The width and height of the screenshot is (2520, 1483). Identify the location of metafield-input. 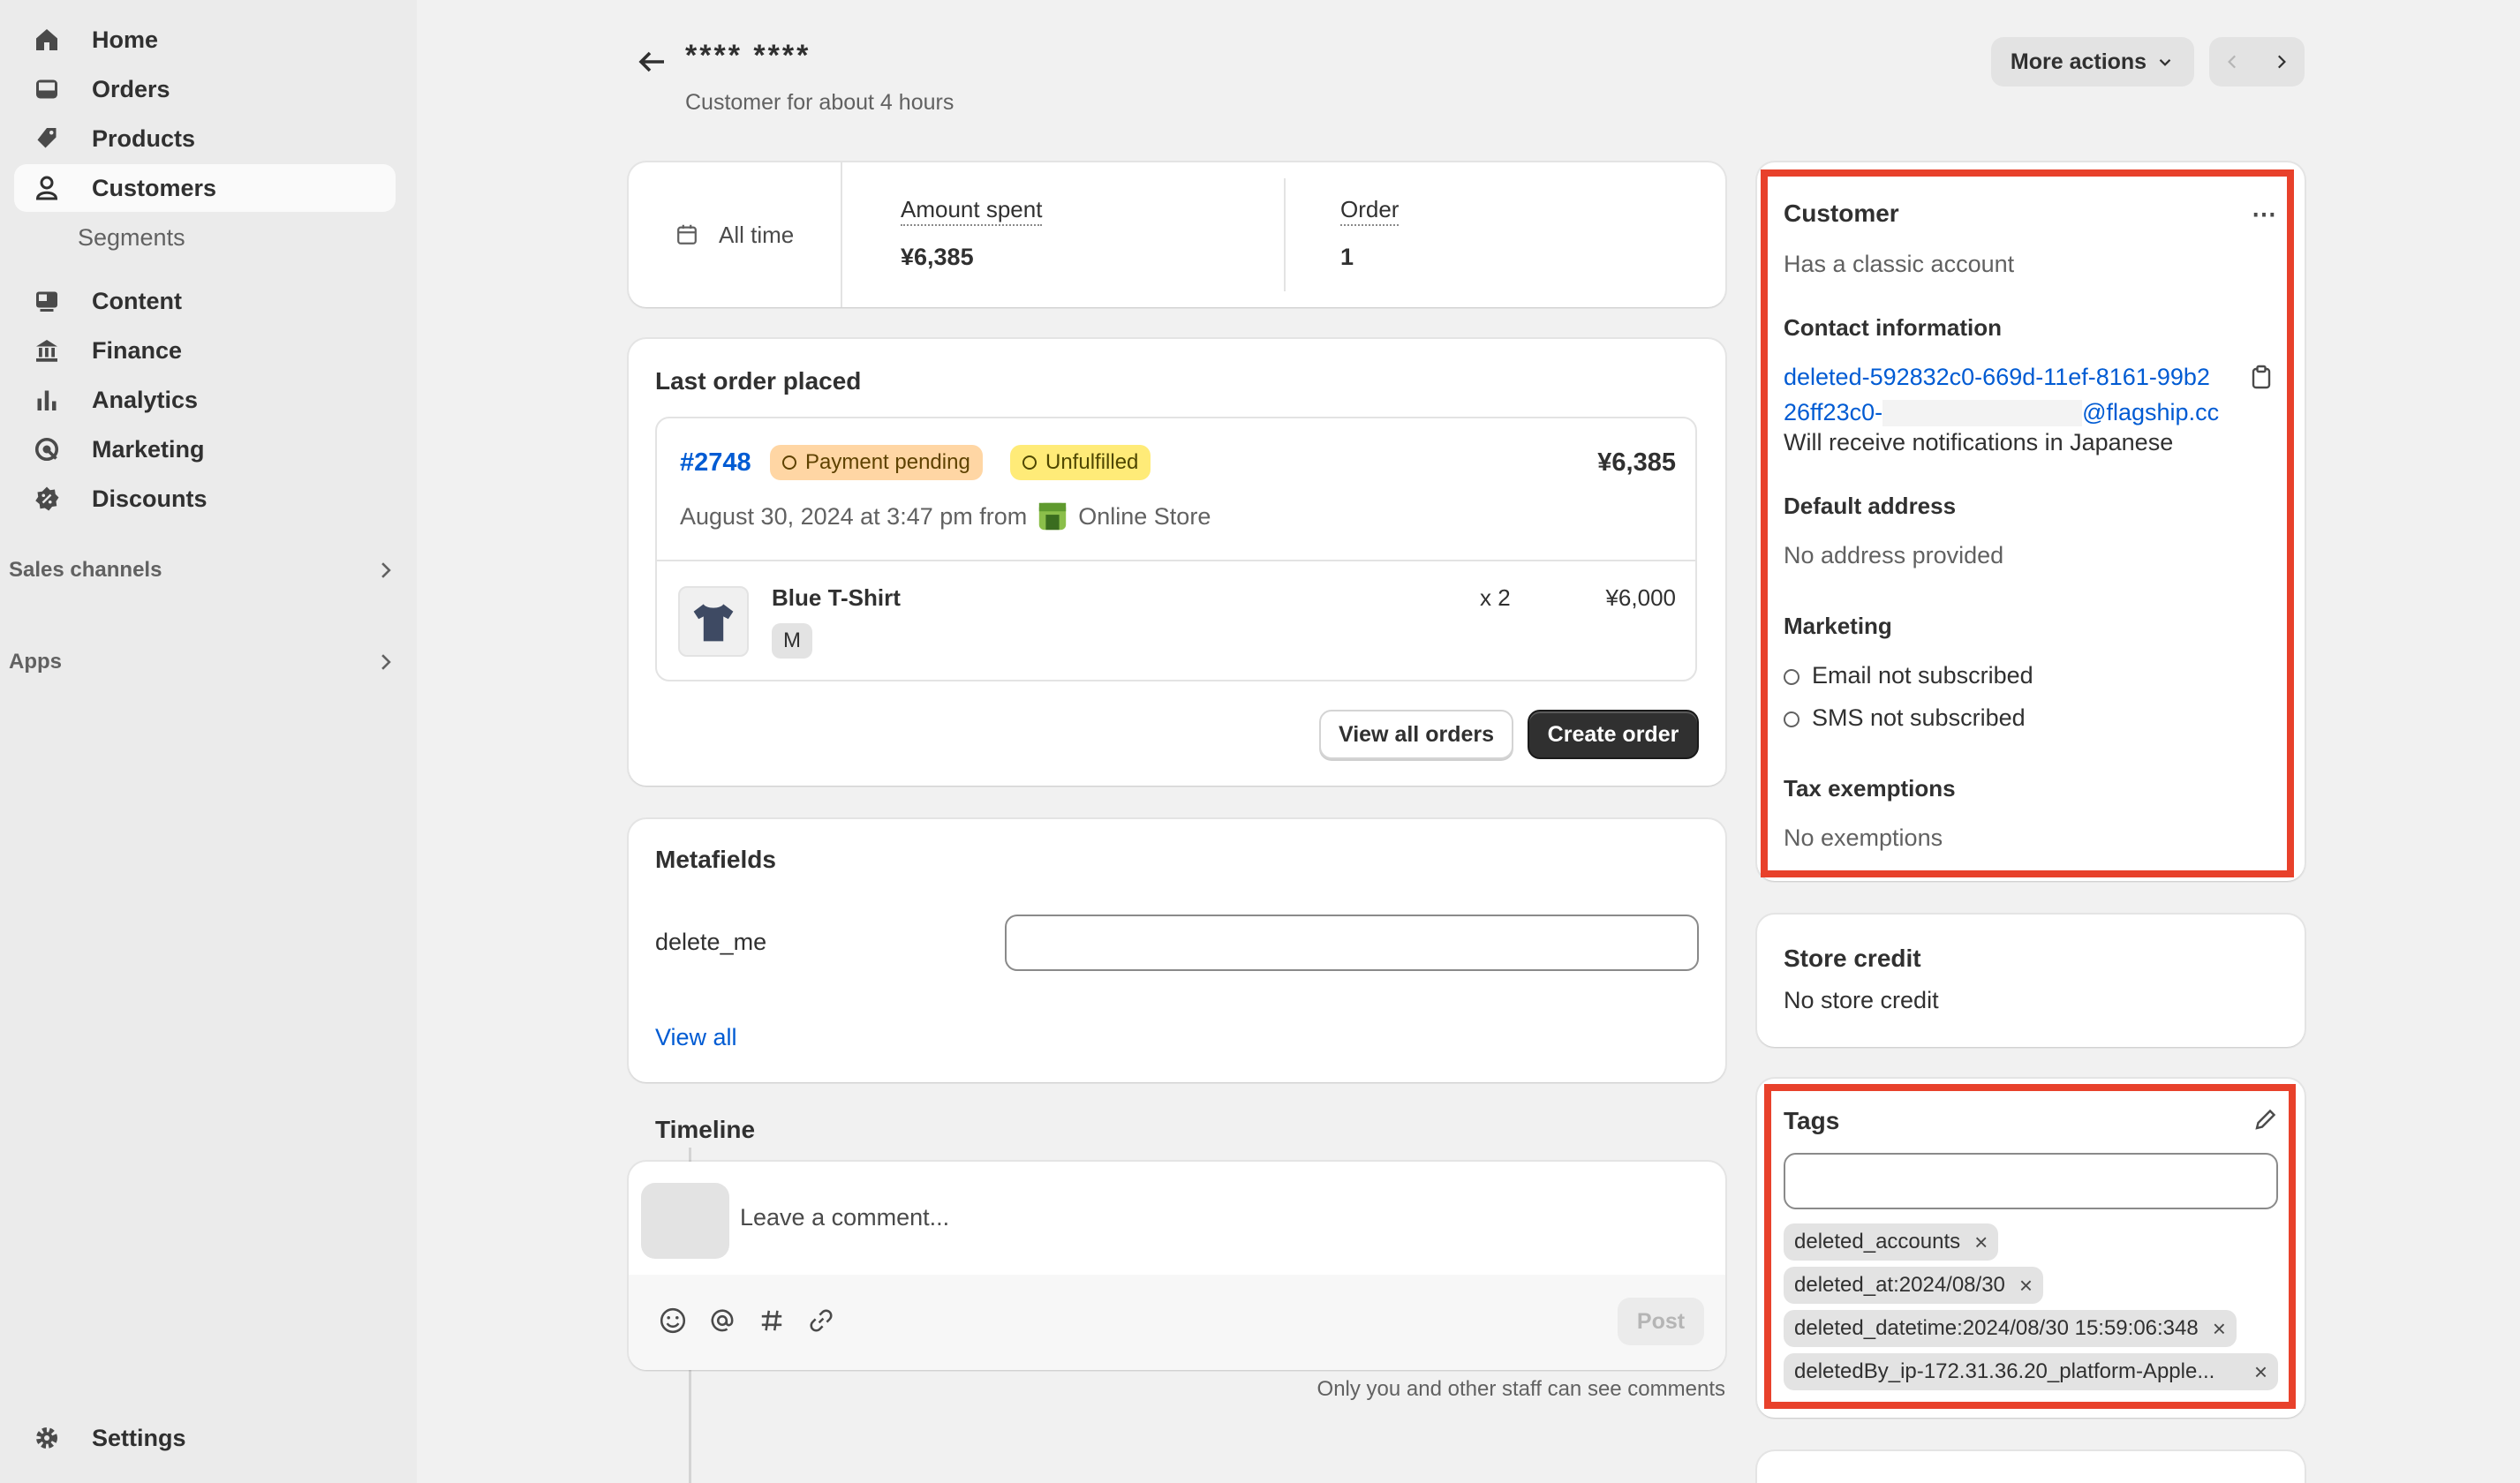
(1352, 943).